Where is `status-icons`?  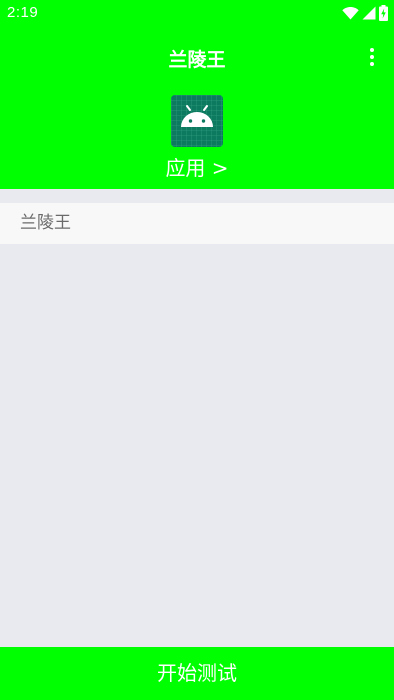 status-icons is located at coordinates (365, 13).